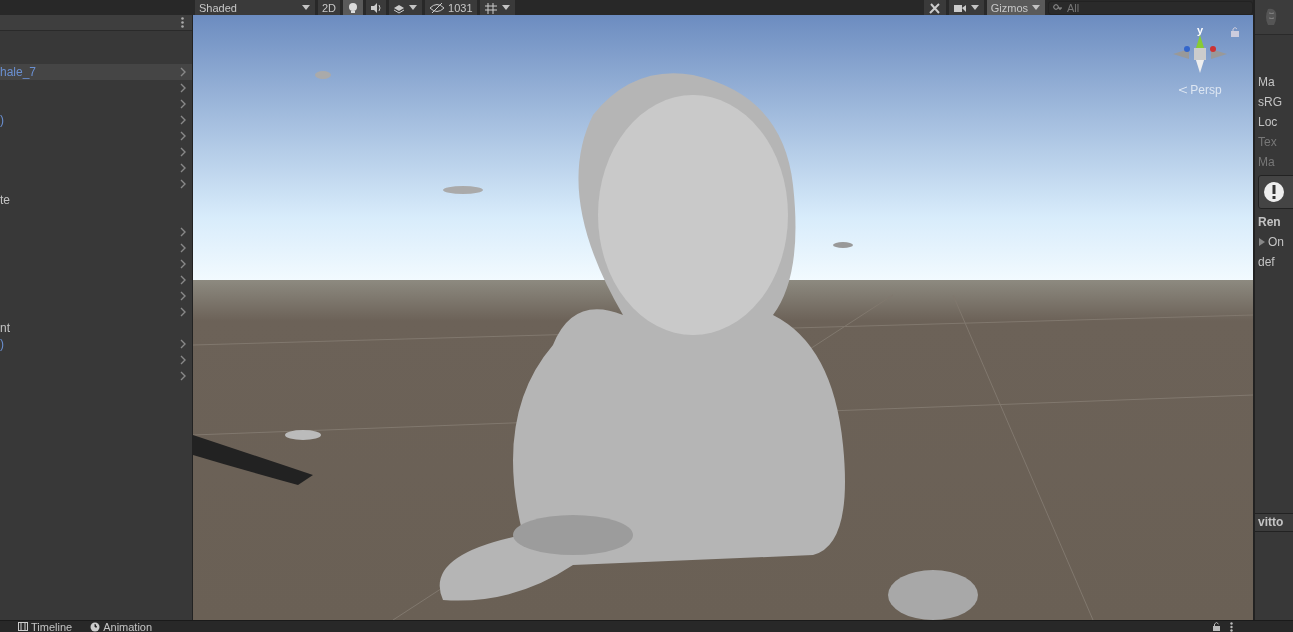 This screenshot has height=632, width=1293. Describe the element at coordinates (1268, 122) in the screenshot. I see `property-label: Loc` at that location.